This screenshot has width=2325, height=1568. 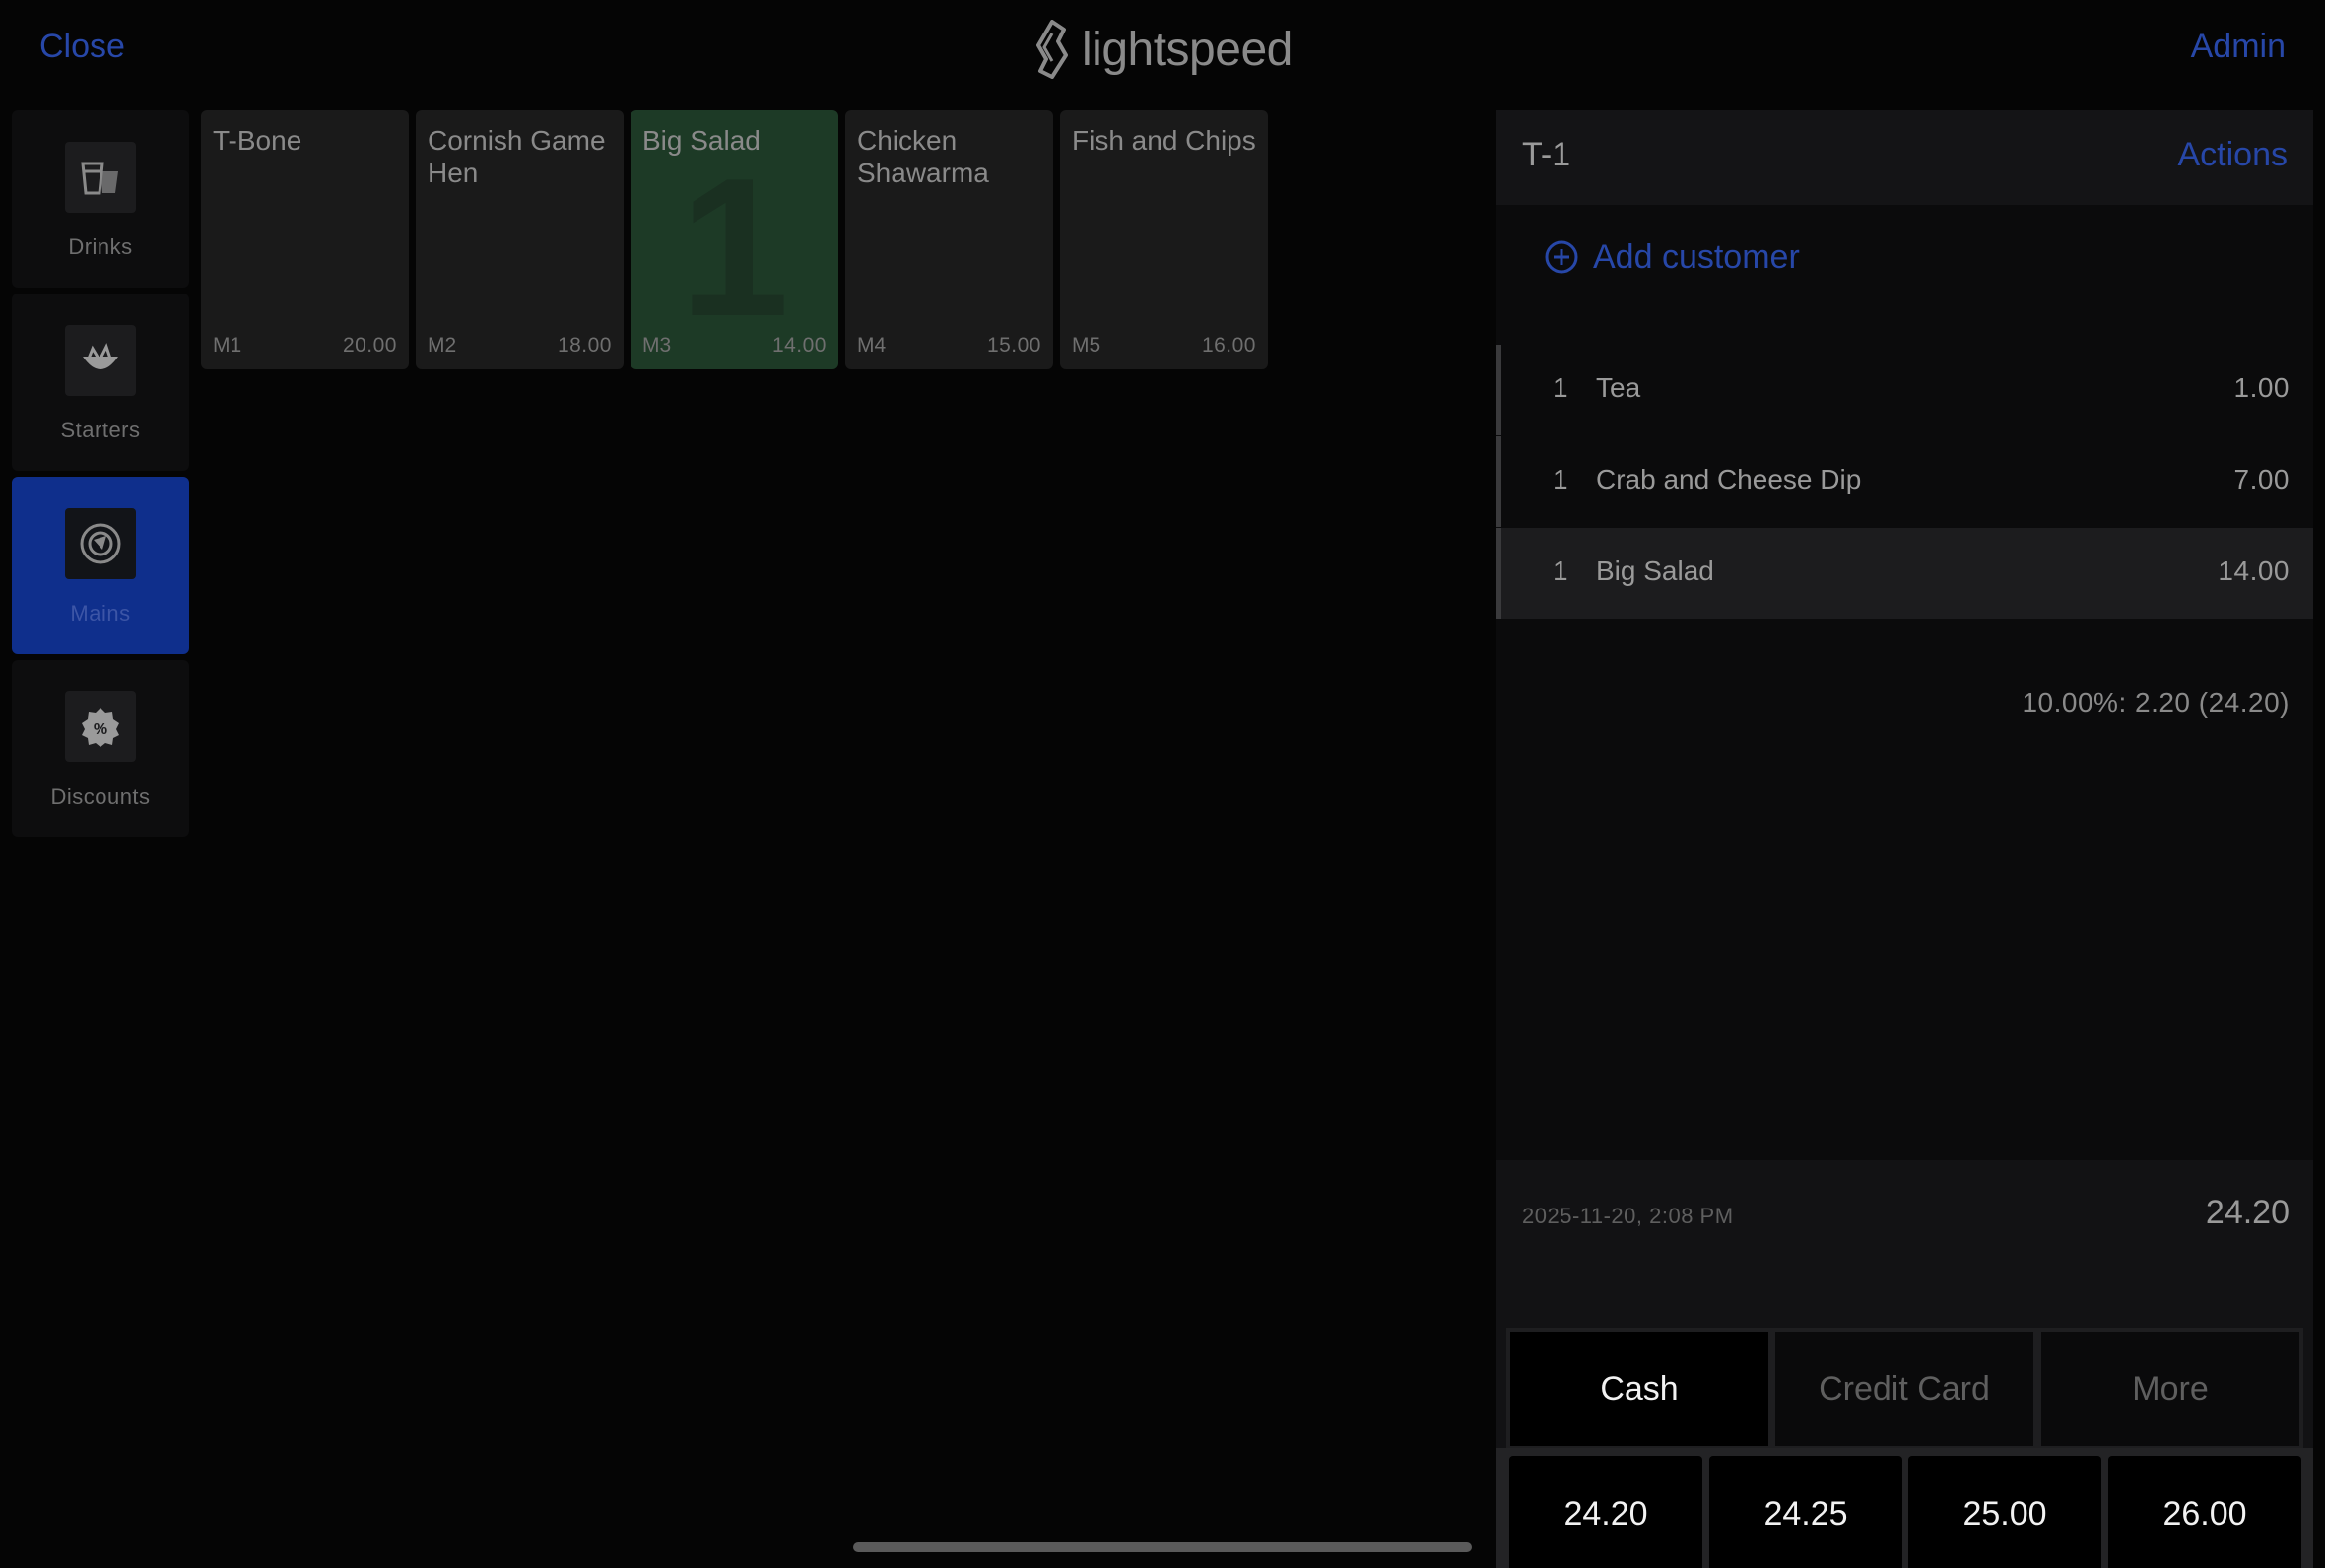 What do you see at coordinates (443, 346) in the screenshot?
I see `product-code: M2` at bounding box center [443, 346].